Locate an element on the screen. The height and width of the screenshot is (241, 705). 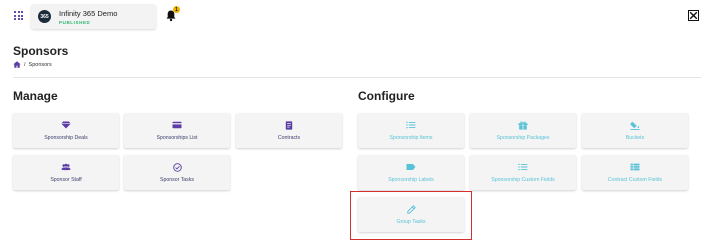
tile-label: Sponsorship Deals is located at coordinates (66, 137).